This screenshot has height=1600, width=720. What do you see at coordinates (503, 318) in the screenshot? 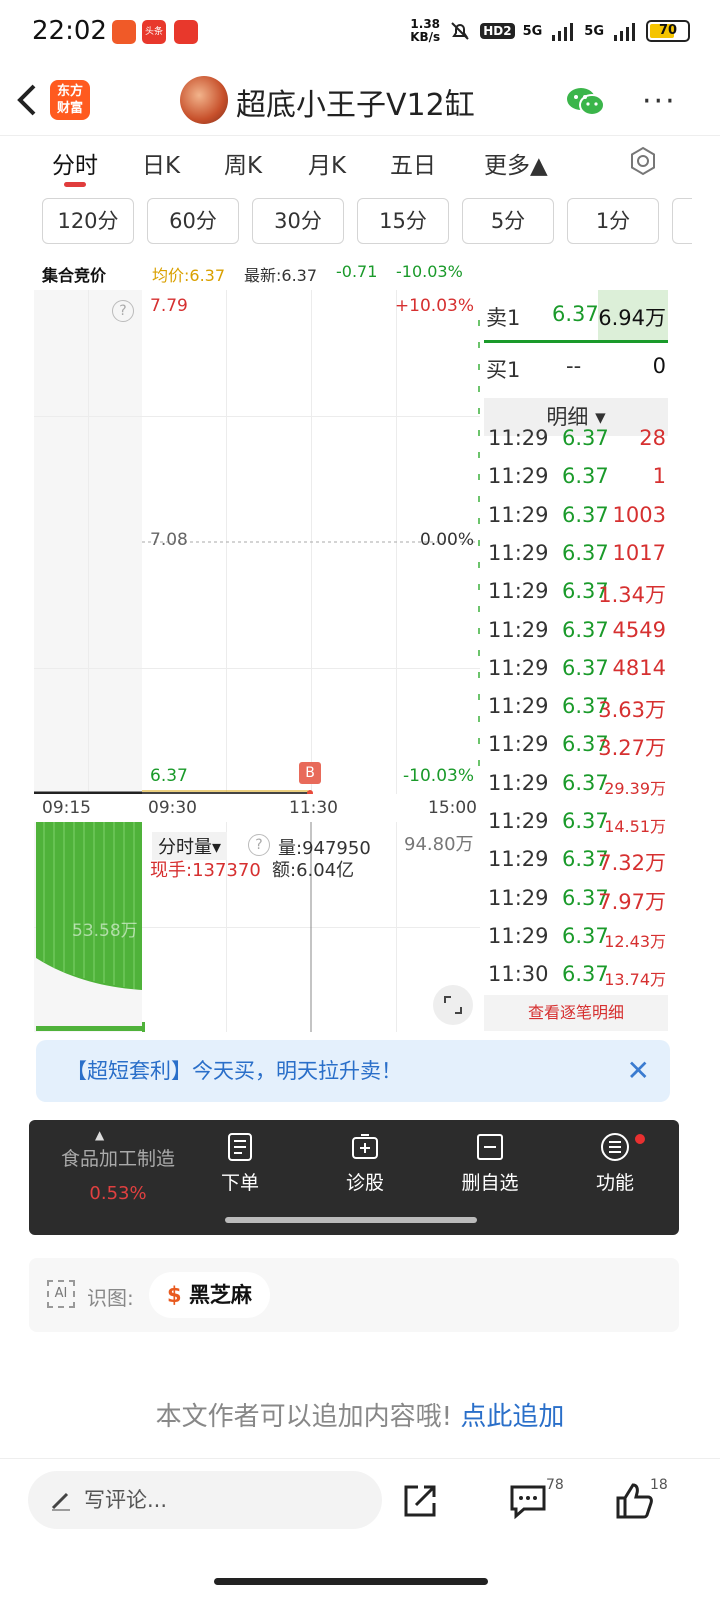
I see `sell-1-label: 卖1` at bounding box center [503, 318].